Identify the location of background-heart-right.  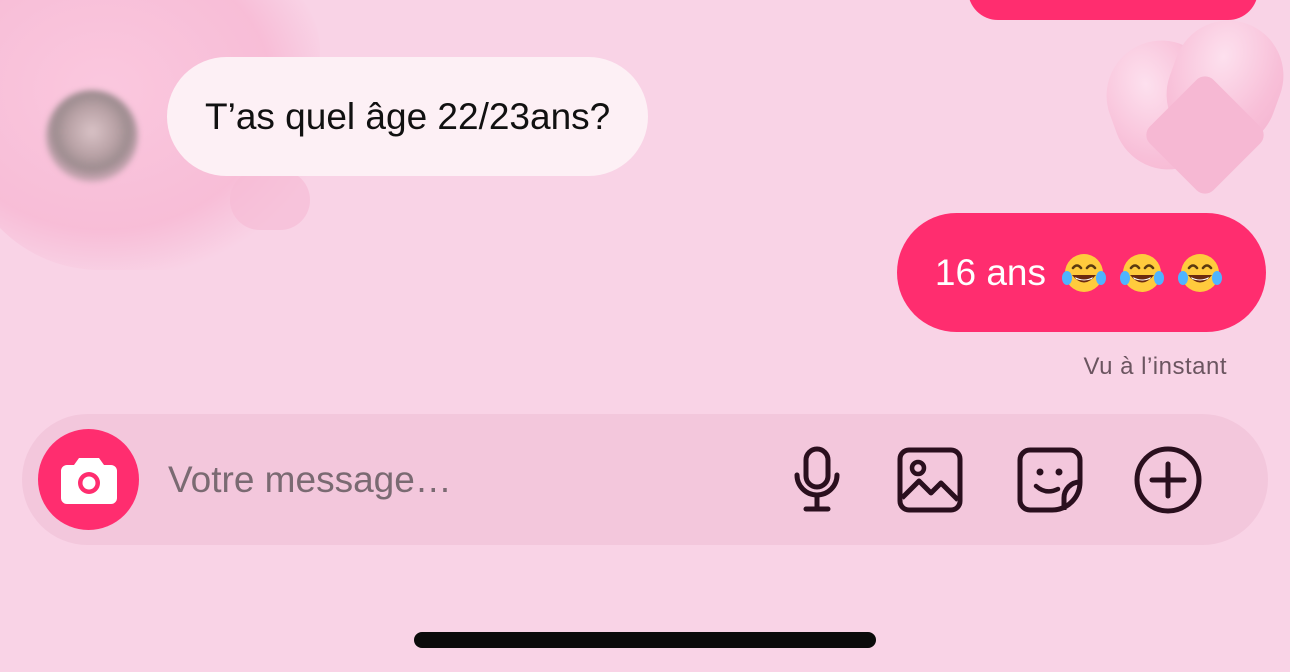
(1190, 102).